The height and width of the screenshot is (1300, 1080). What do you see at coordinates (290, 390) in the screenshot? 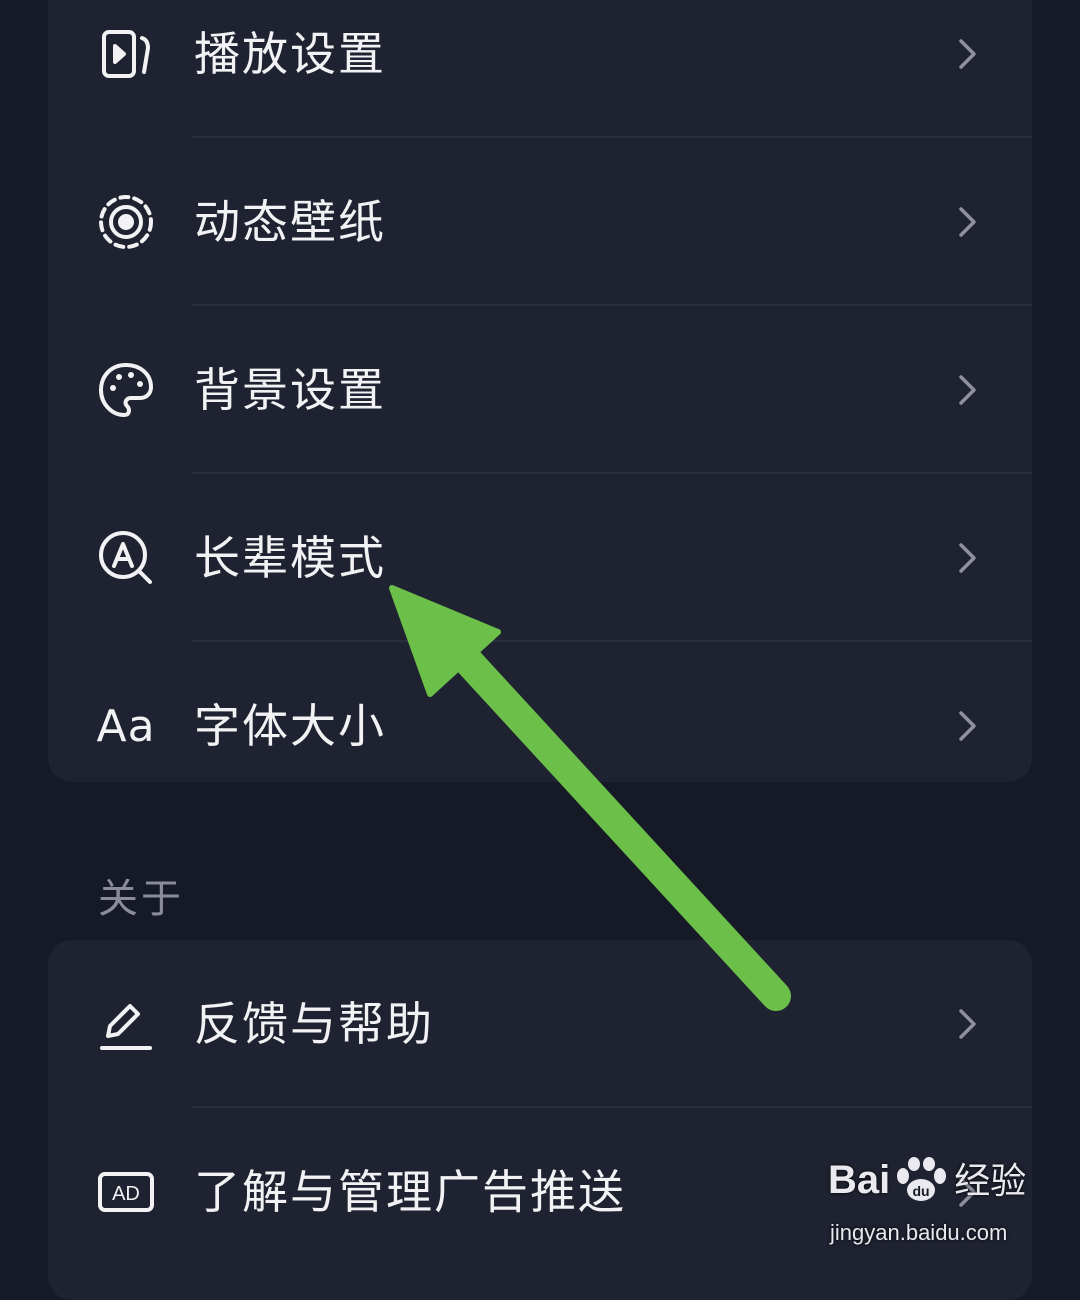
I see `row-label: 背景设置` at bounding box center [290, 390].